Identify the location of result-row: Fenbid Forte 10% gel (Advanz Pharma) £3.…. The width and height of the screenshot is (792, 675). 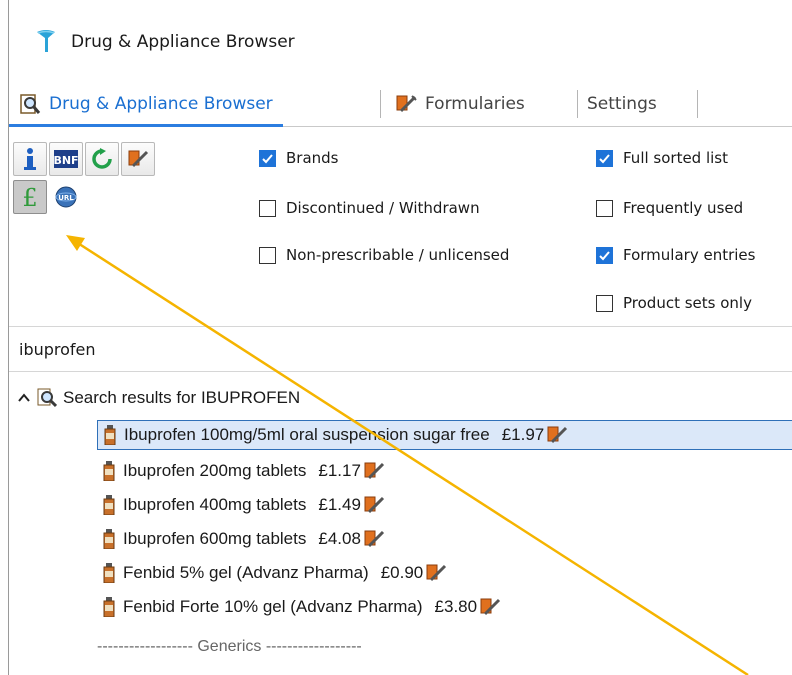
(299, 607).